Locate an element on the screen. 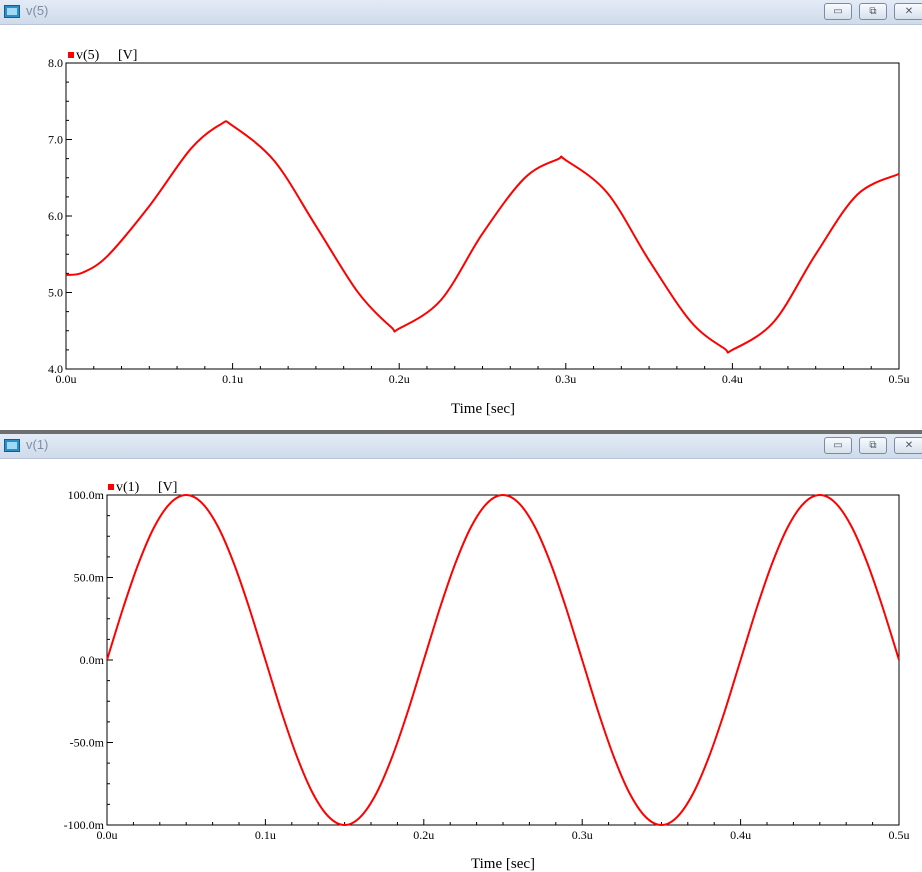  y-tick-label: 4.0 is located at coordinates (55, 369).